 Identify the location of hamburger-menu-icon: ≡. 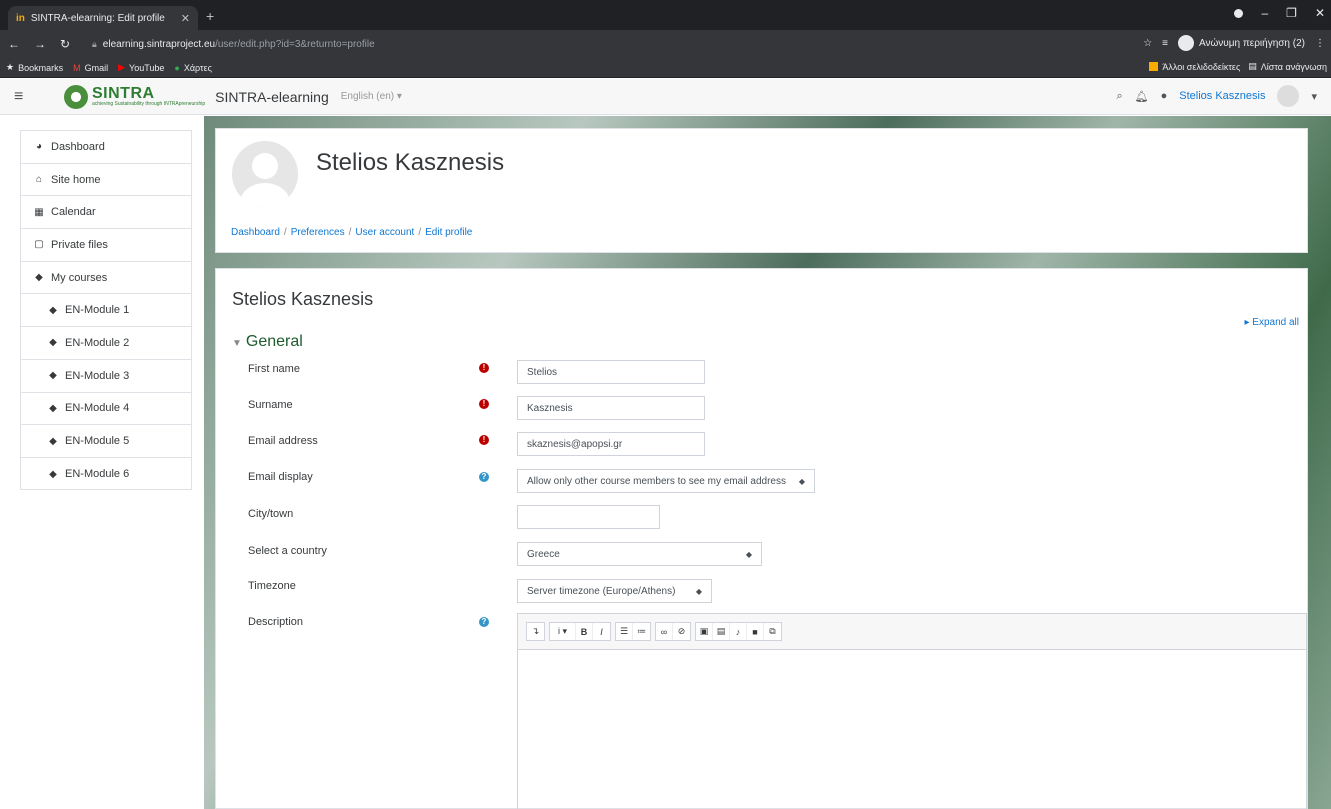
(29, 97).